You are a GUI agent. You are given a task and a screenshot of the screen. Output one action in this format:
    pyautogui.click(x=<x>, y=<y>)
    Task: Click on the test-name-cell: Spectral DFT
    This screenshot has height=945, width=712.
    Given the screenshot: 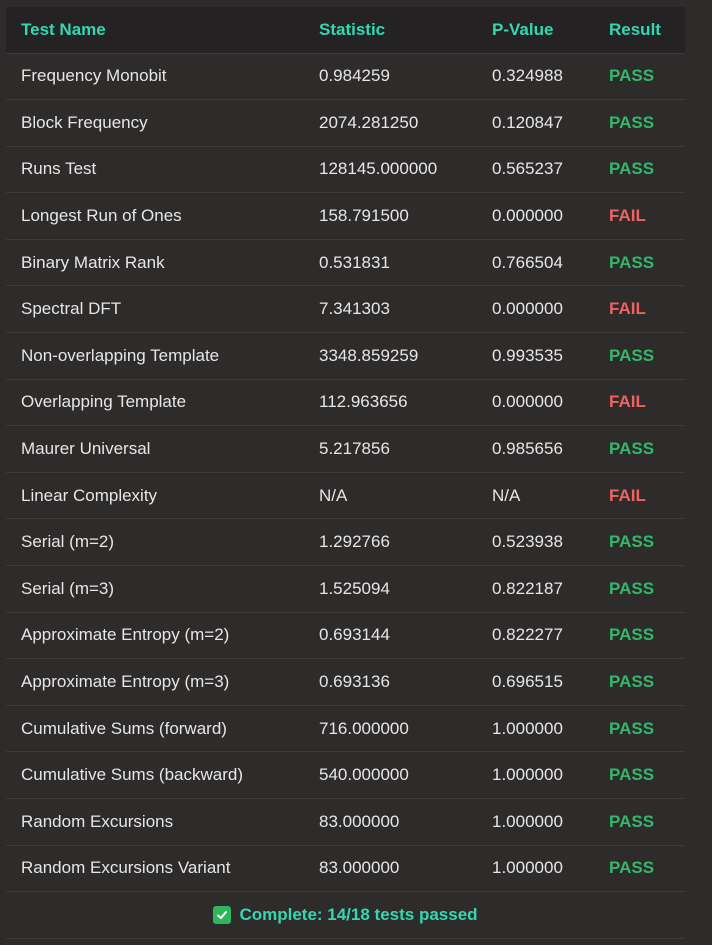 What is the action you would take?
    pyautogui.click(x=71, y=309)
    